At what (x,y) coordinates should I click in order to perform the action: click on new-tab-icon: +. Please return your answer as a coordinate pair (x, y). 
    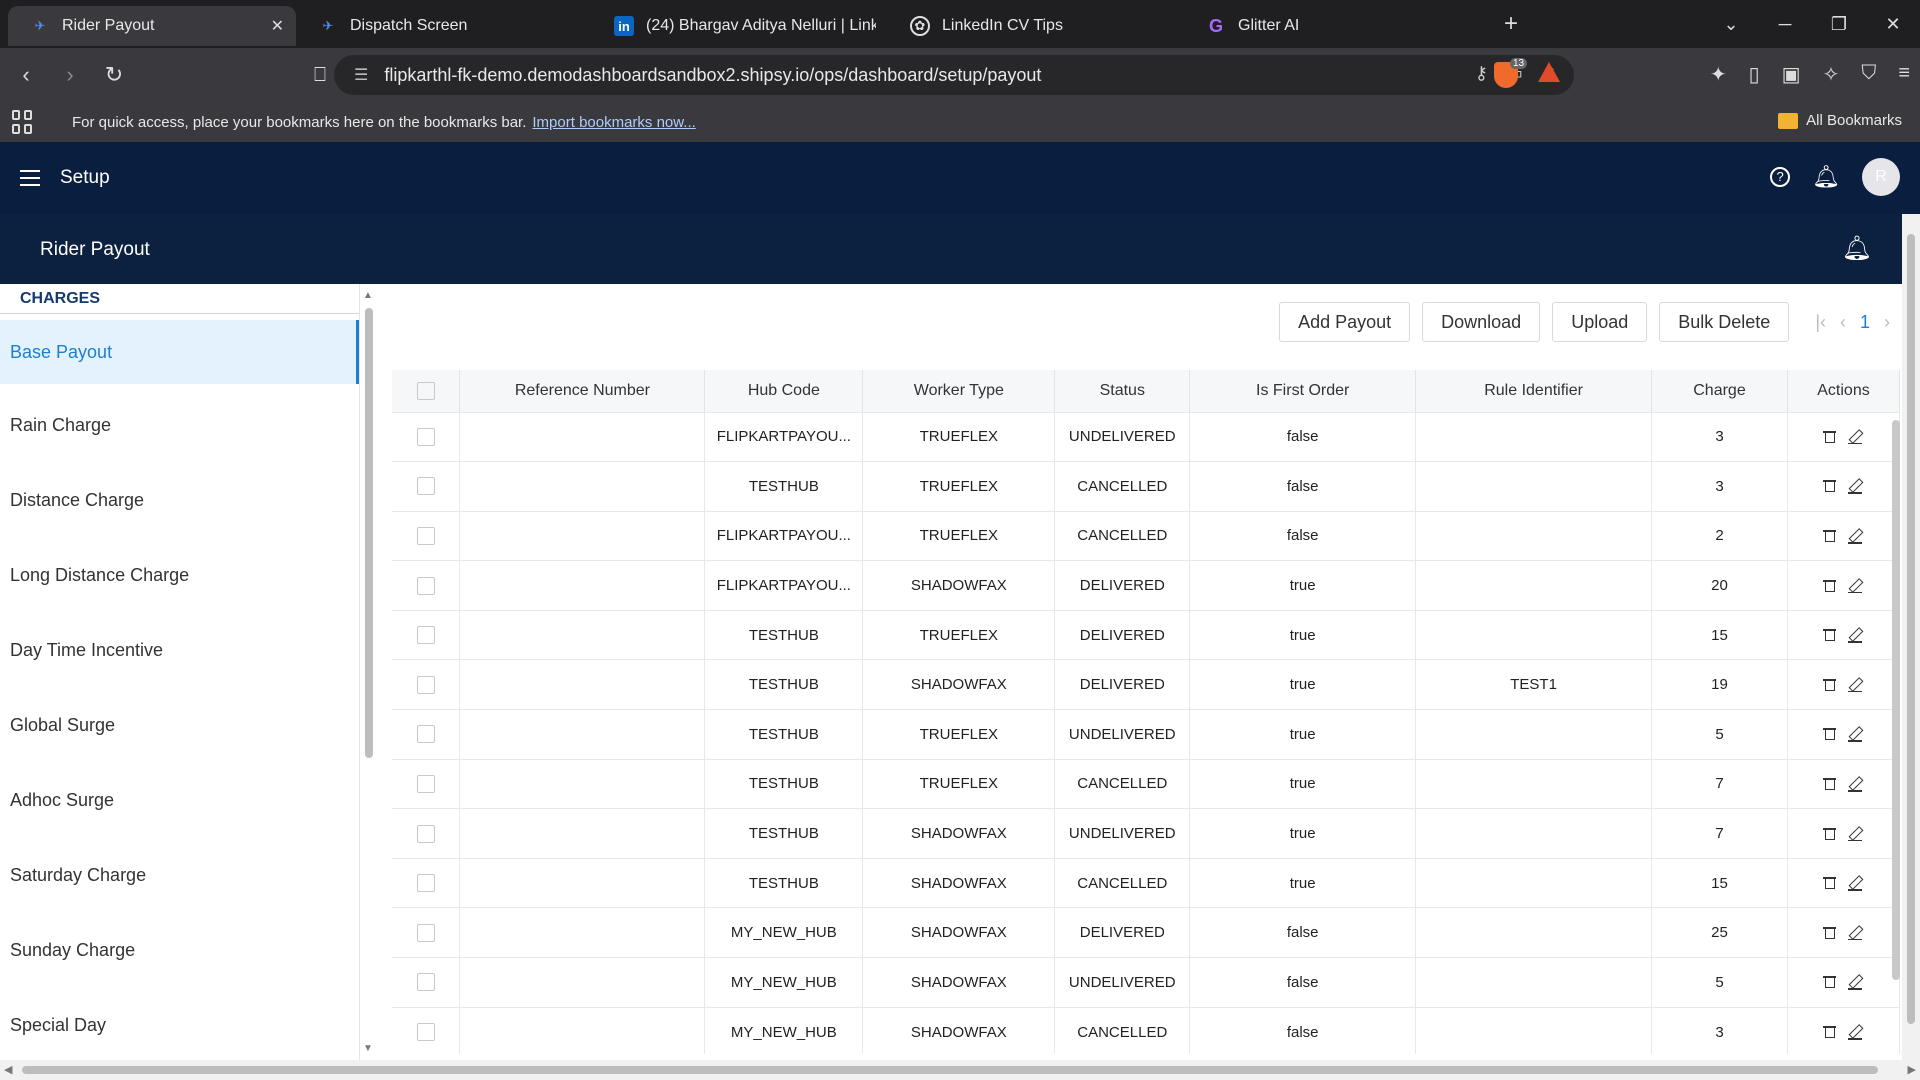
    Looking at the image, I should click on (1511, 24).